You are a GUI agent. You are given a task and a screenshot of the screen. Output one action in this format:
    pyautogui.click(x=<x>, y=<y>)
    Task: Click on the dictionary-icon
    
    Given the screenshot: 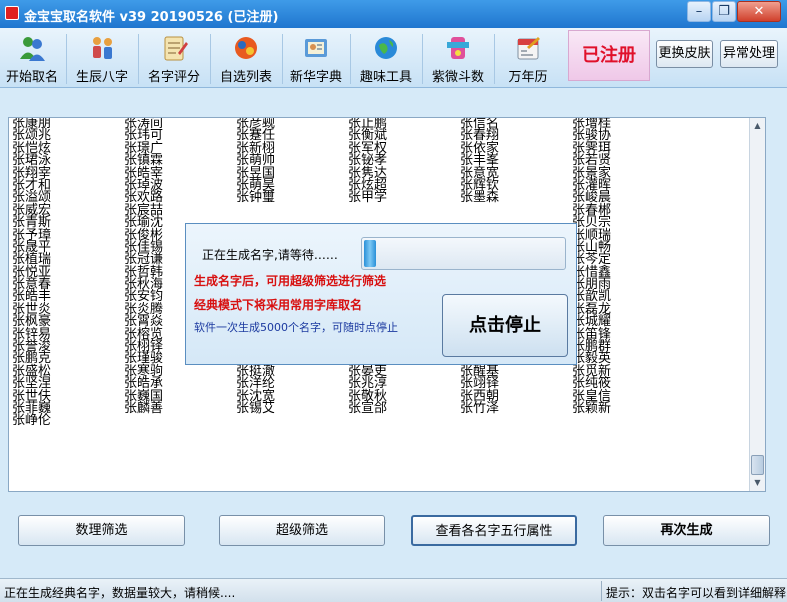 What is the action you would take?
    pyautogui.click(x=316, y=48)
    